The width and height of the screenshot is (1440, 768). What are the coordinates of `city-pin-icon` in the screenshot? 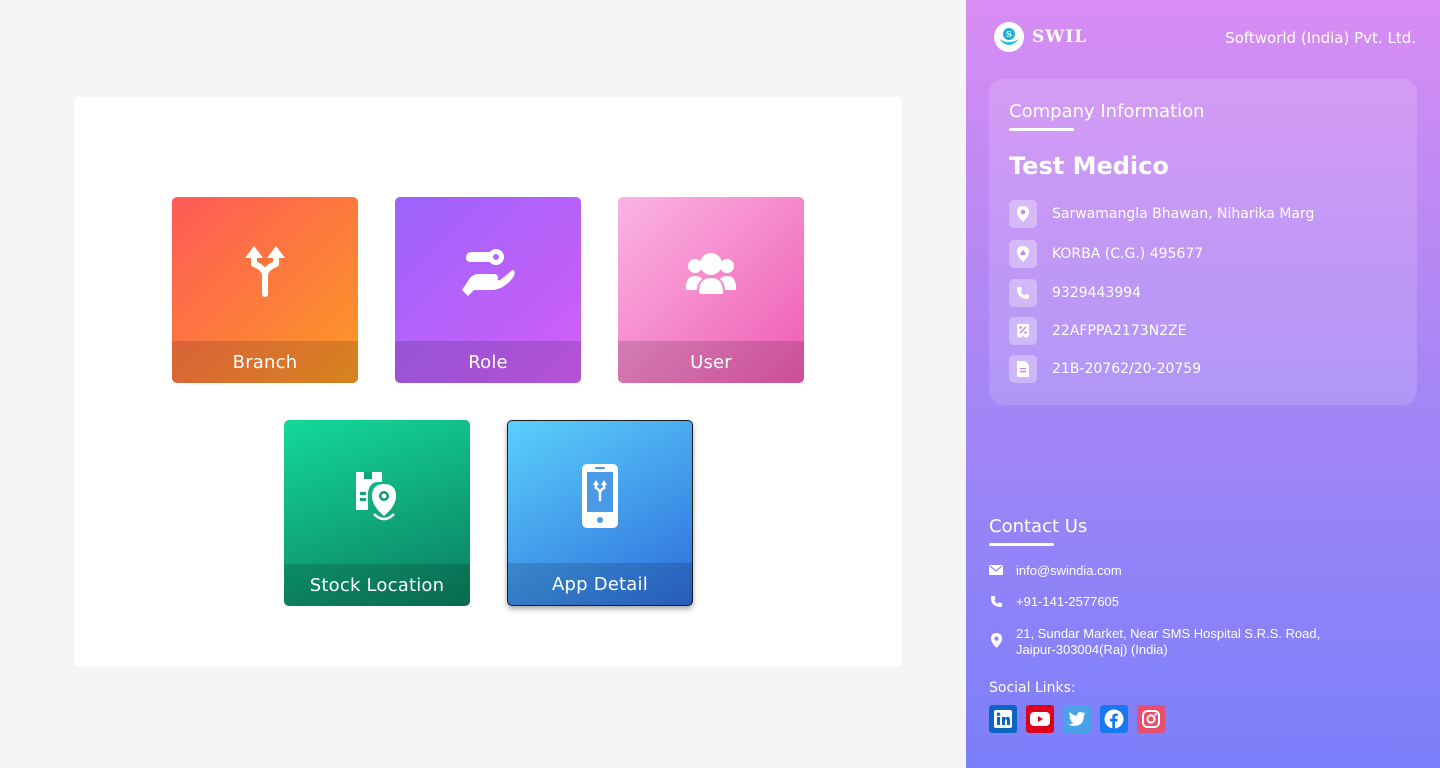 It's located at (1023, 254).